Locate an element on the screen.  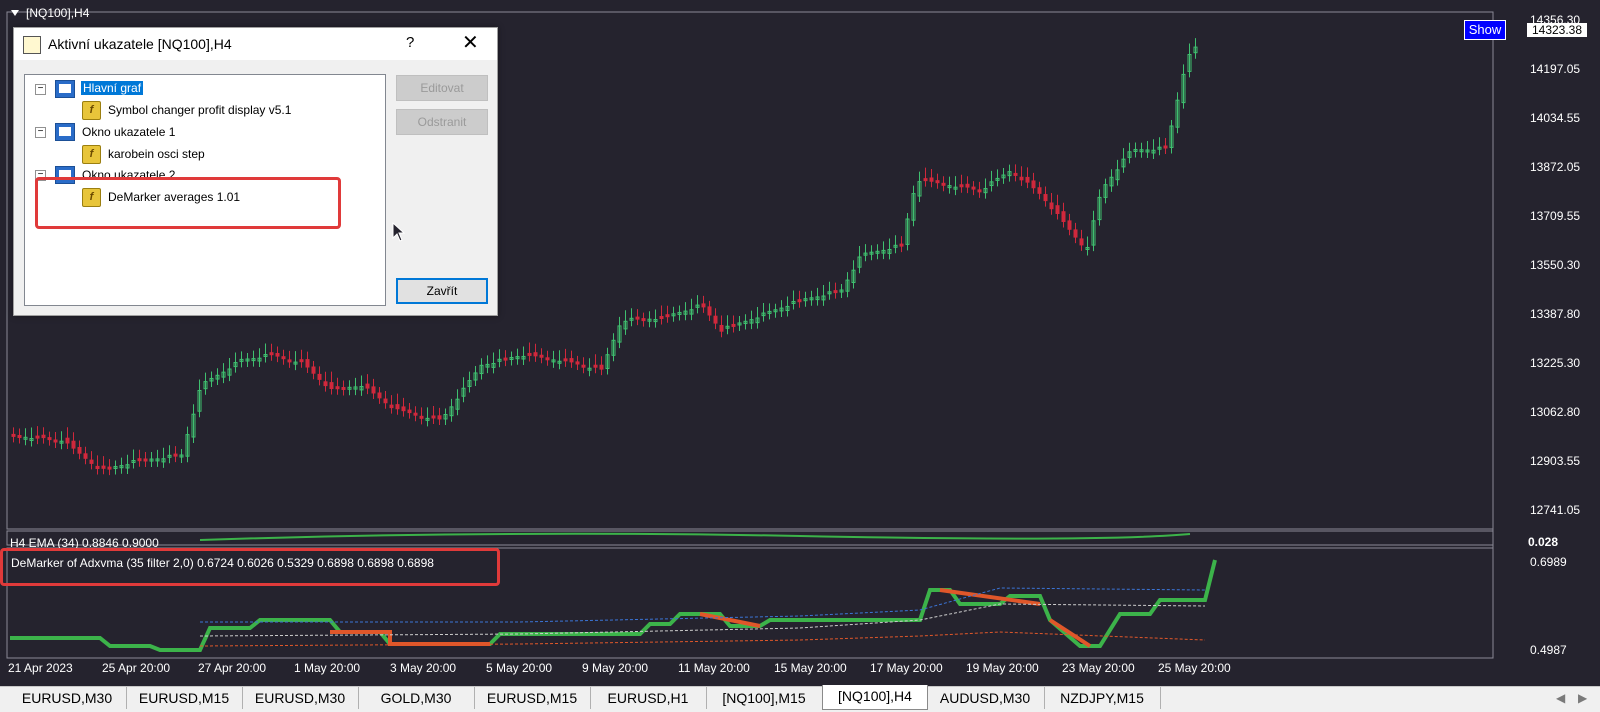
chart-tab: [NQ100],H4 is located at coordinates (875, 697).